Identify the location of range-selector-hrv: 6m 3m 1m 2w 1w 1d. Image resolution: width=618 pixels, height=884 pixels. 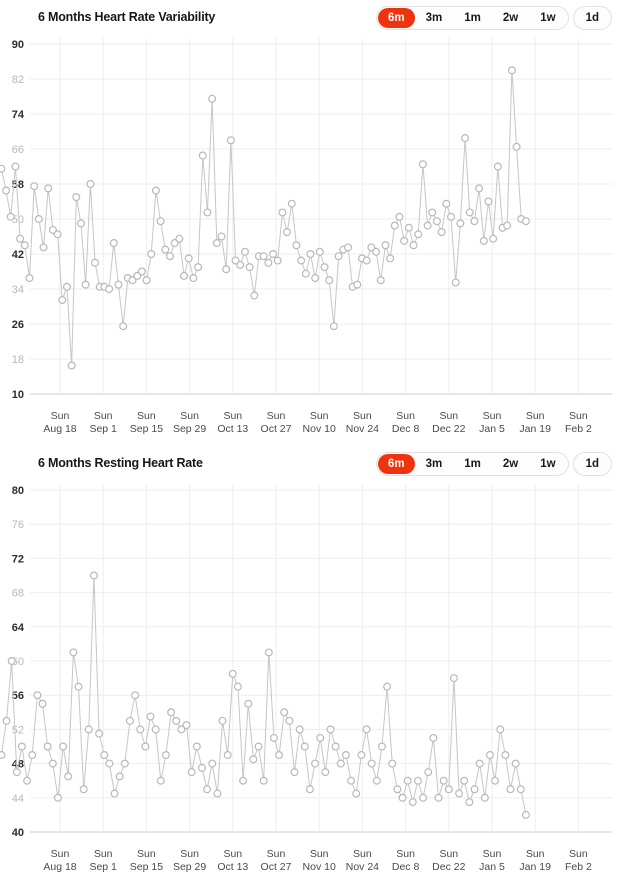
(494, 18).